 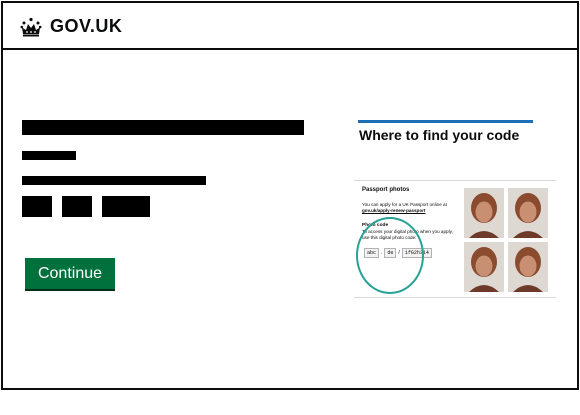 I want to click on example-link: gov.uk/apply-renew-passport, so click(x=394, y=210).